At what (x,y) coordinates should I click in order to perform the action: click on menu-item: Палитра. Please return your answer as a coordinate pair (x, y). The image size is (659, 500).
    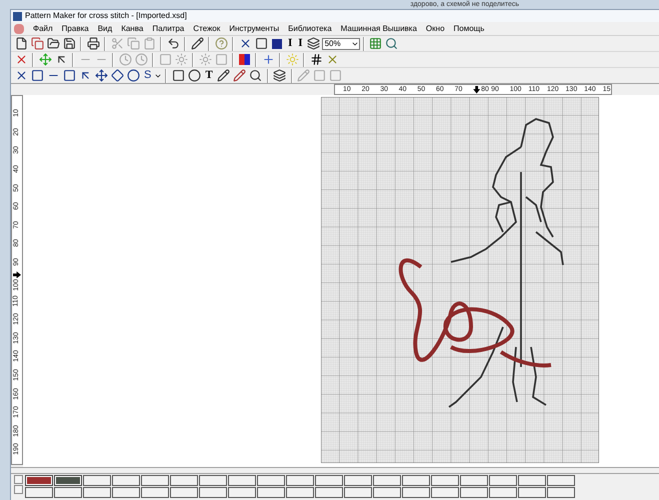
    Looking at the image, I should click on (168, 29).